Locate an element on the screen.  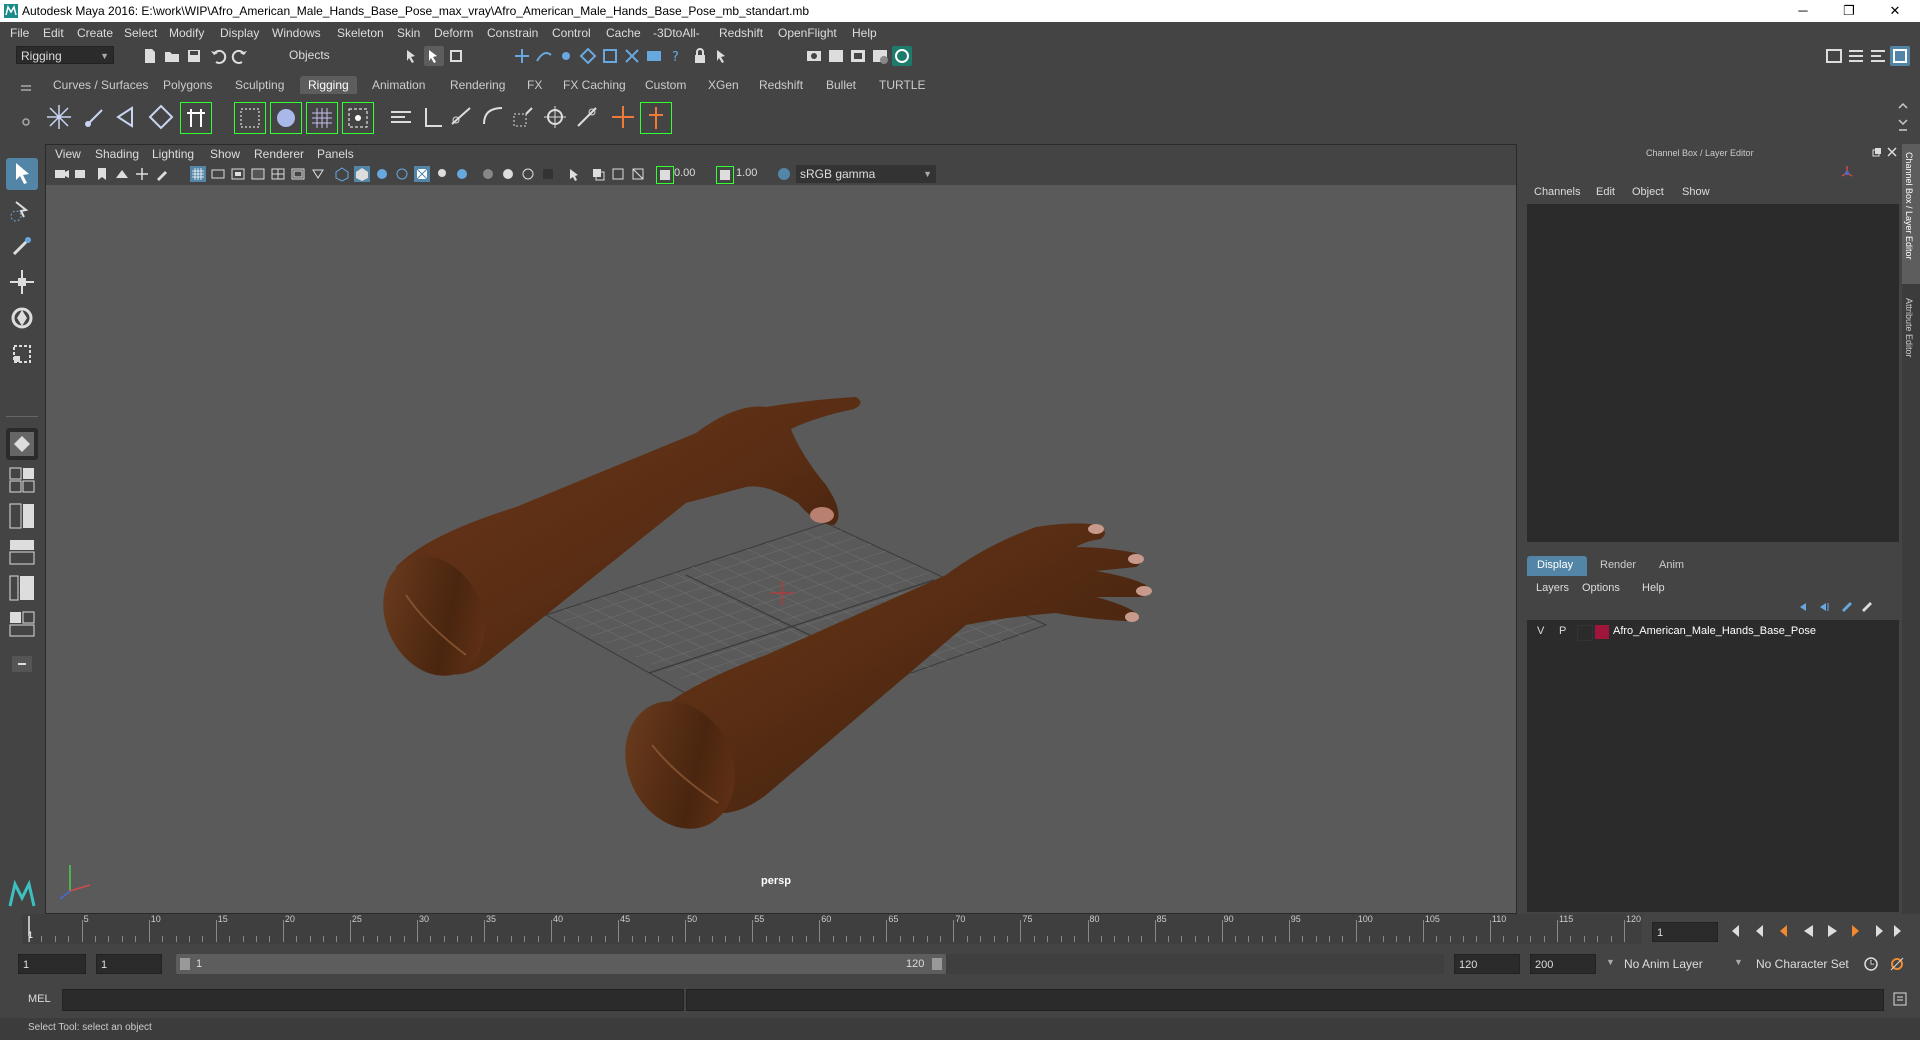
menu-openflight: OpenFlight is located at coordinates (807, 33).